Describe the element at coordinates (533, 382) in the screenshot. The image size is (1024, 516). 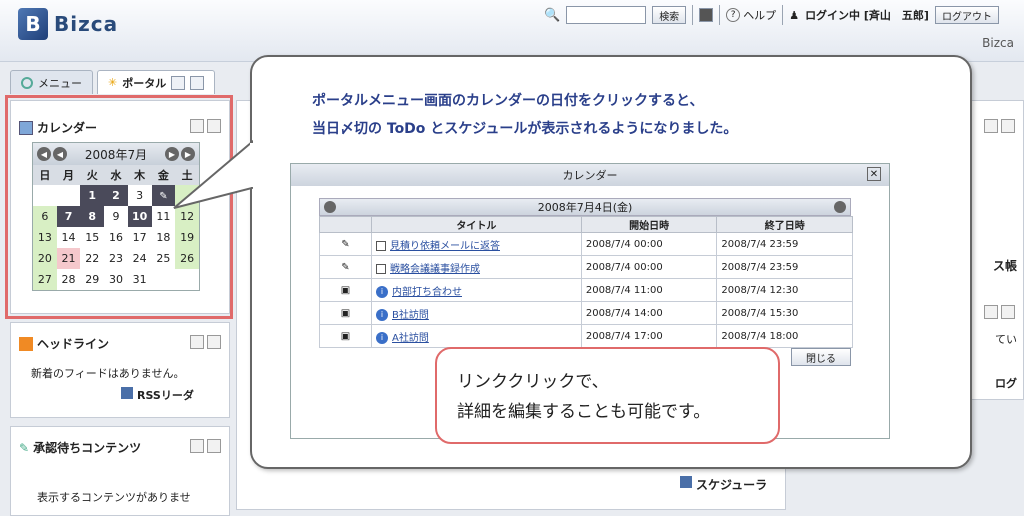
I see `note-line: リンククリックで、` at that location.